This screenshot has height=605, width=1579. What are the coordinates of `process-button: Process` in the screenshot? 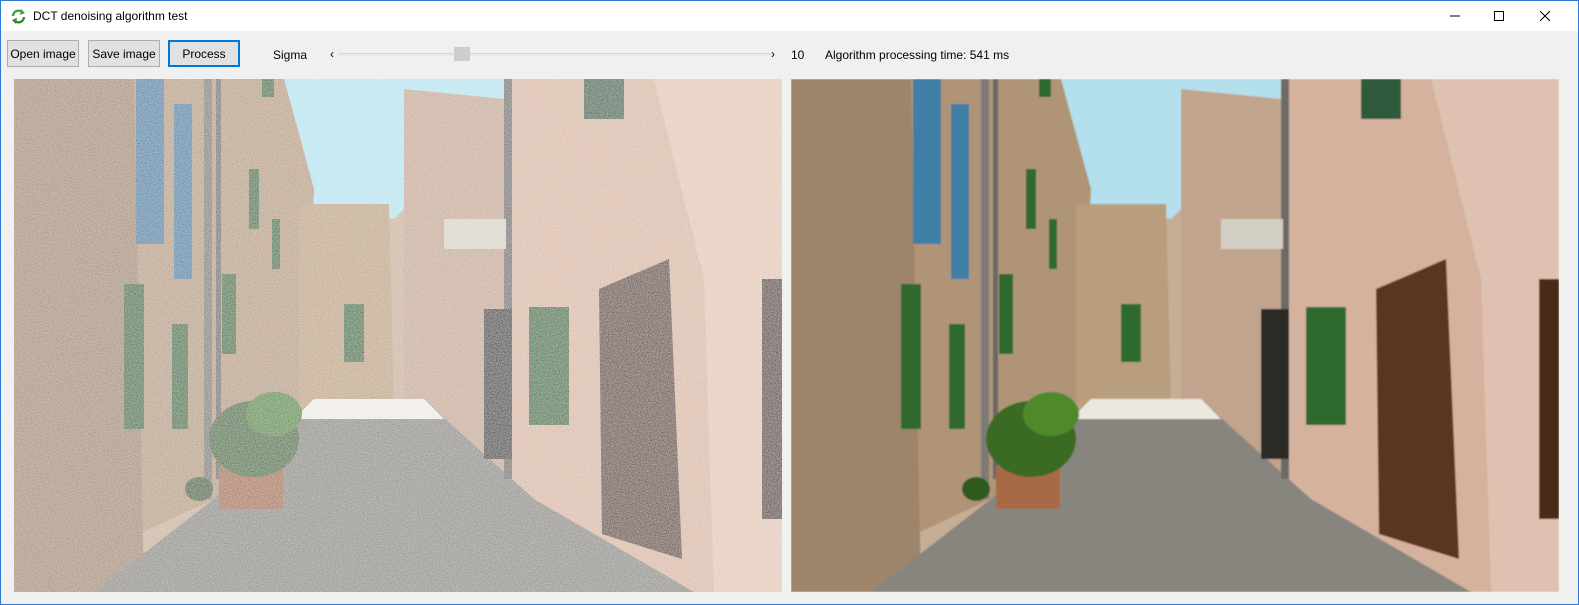 It's located at (204, 53).